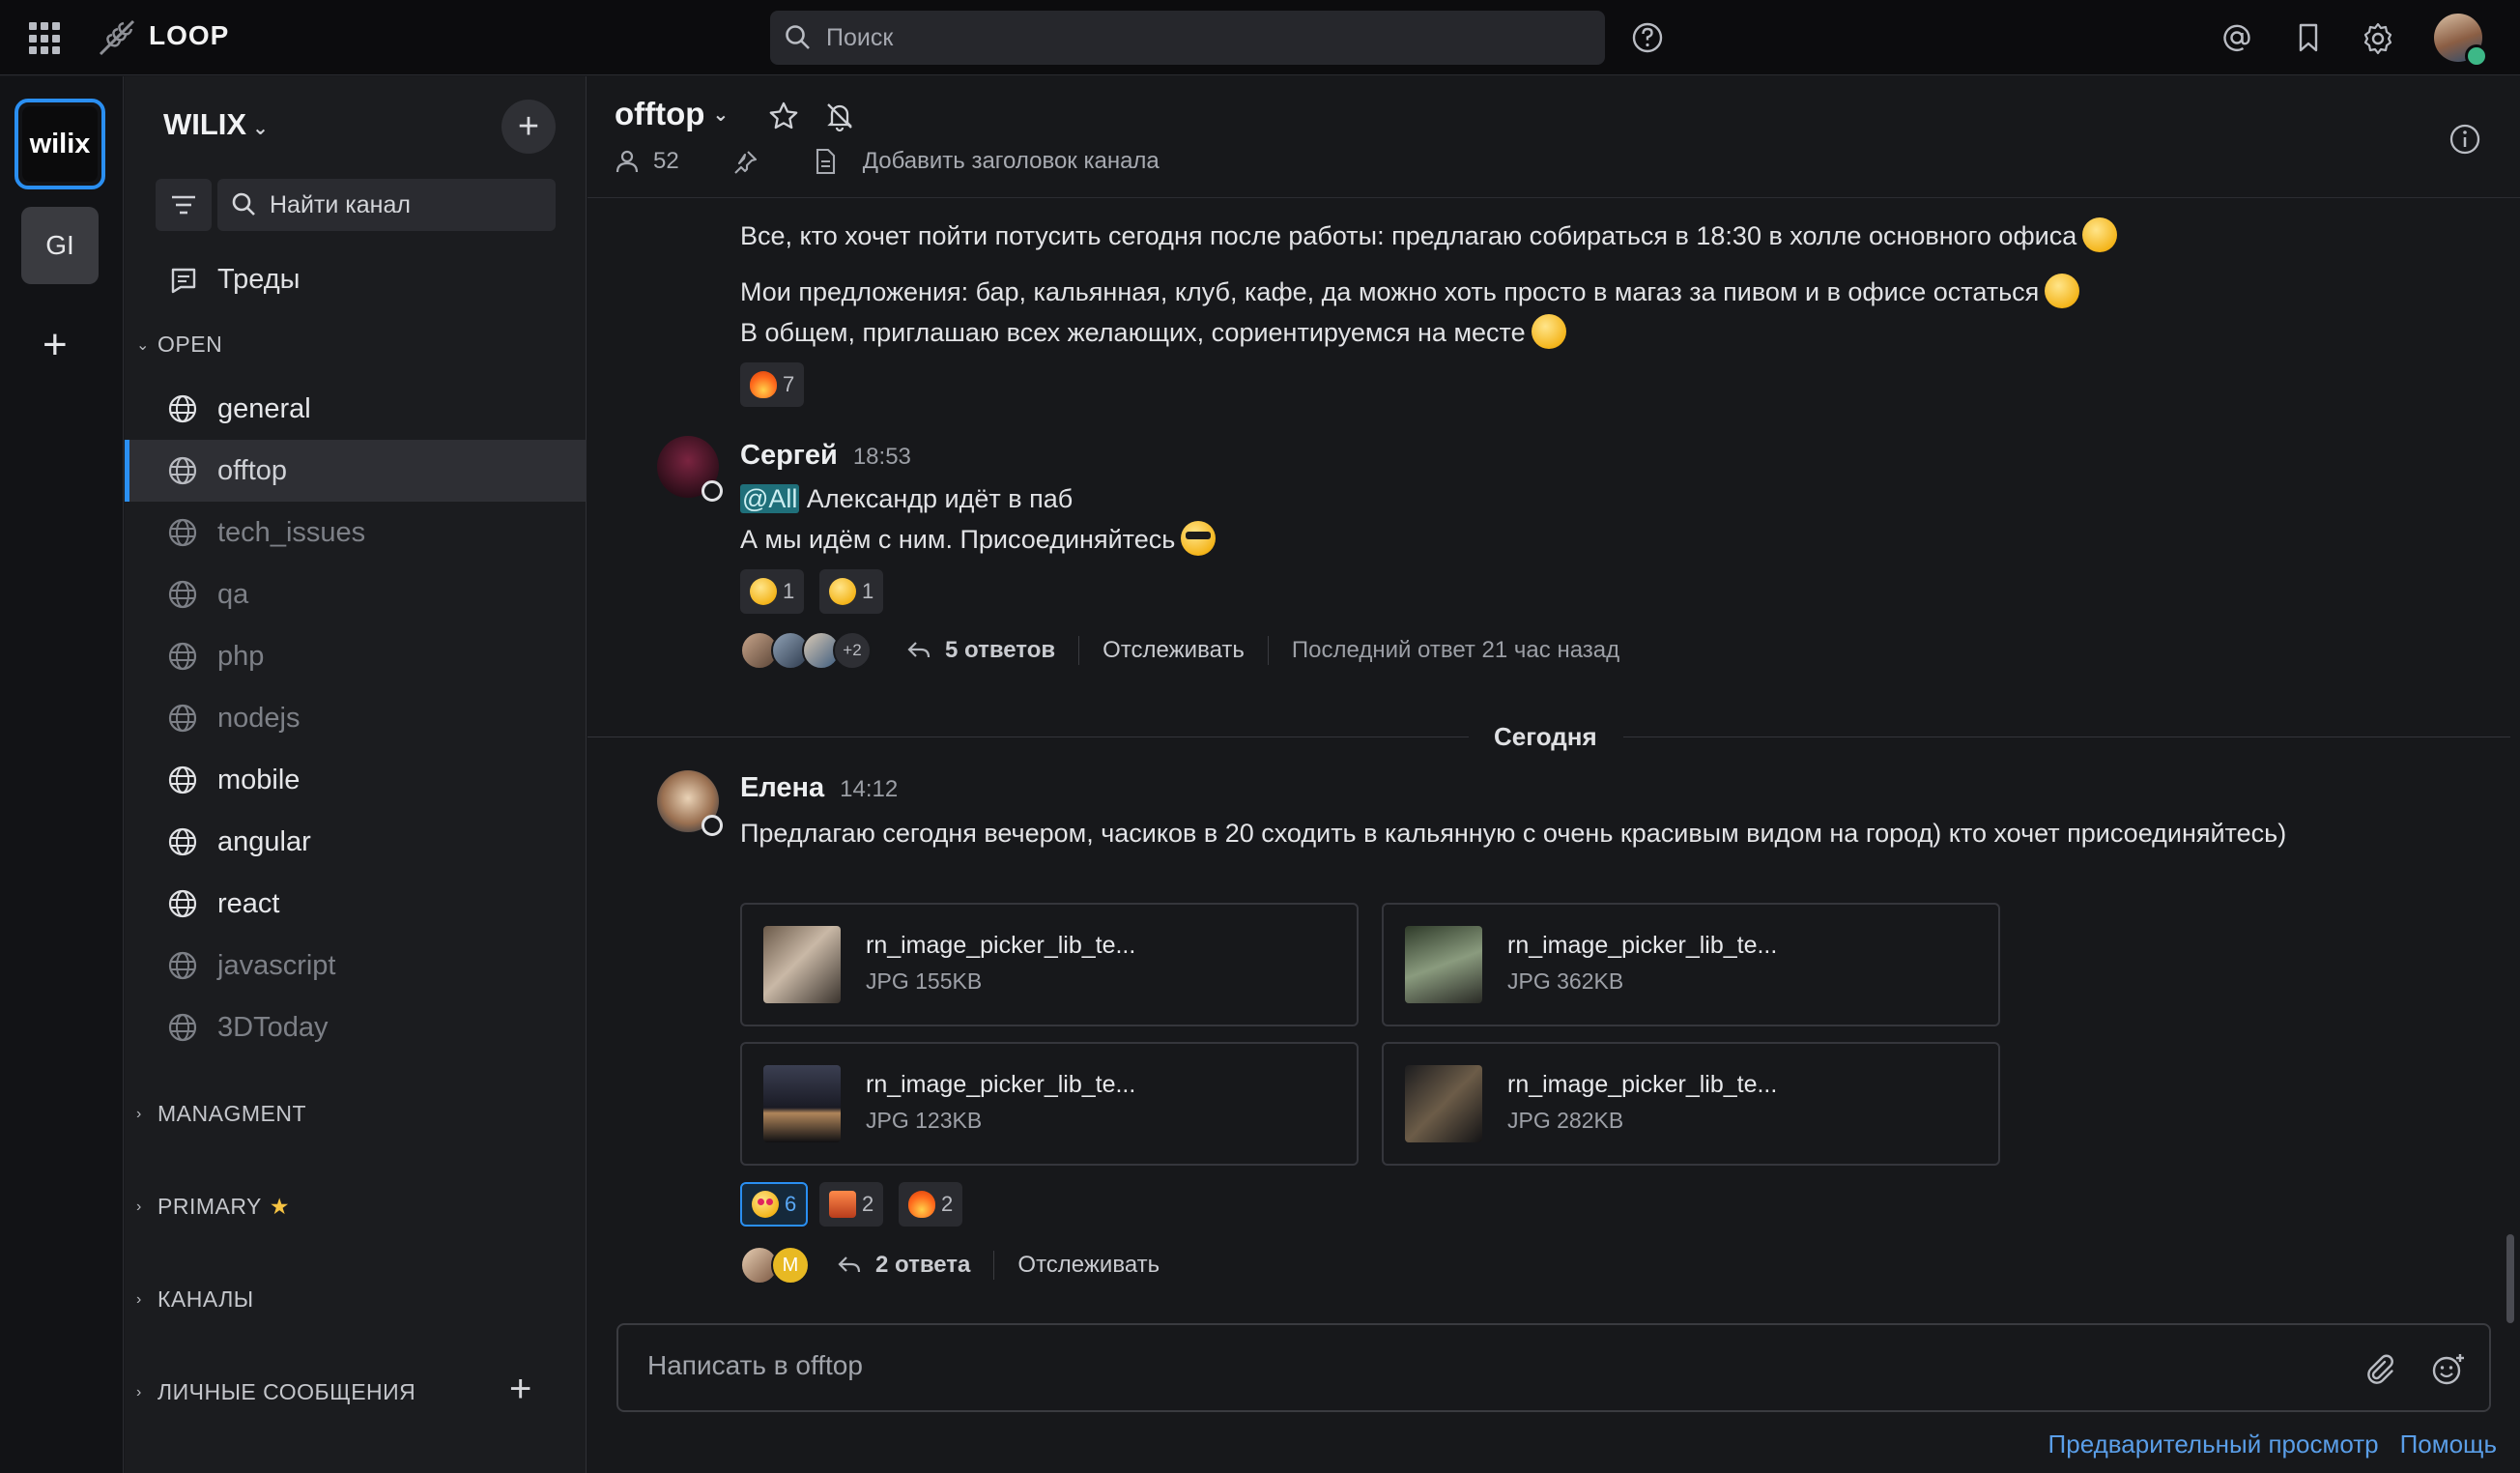  I want to click on composer-footer: Предварительный просмотр Помощь, so click(2272, 1444).